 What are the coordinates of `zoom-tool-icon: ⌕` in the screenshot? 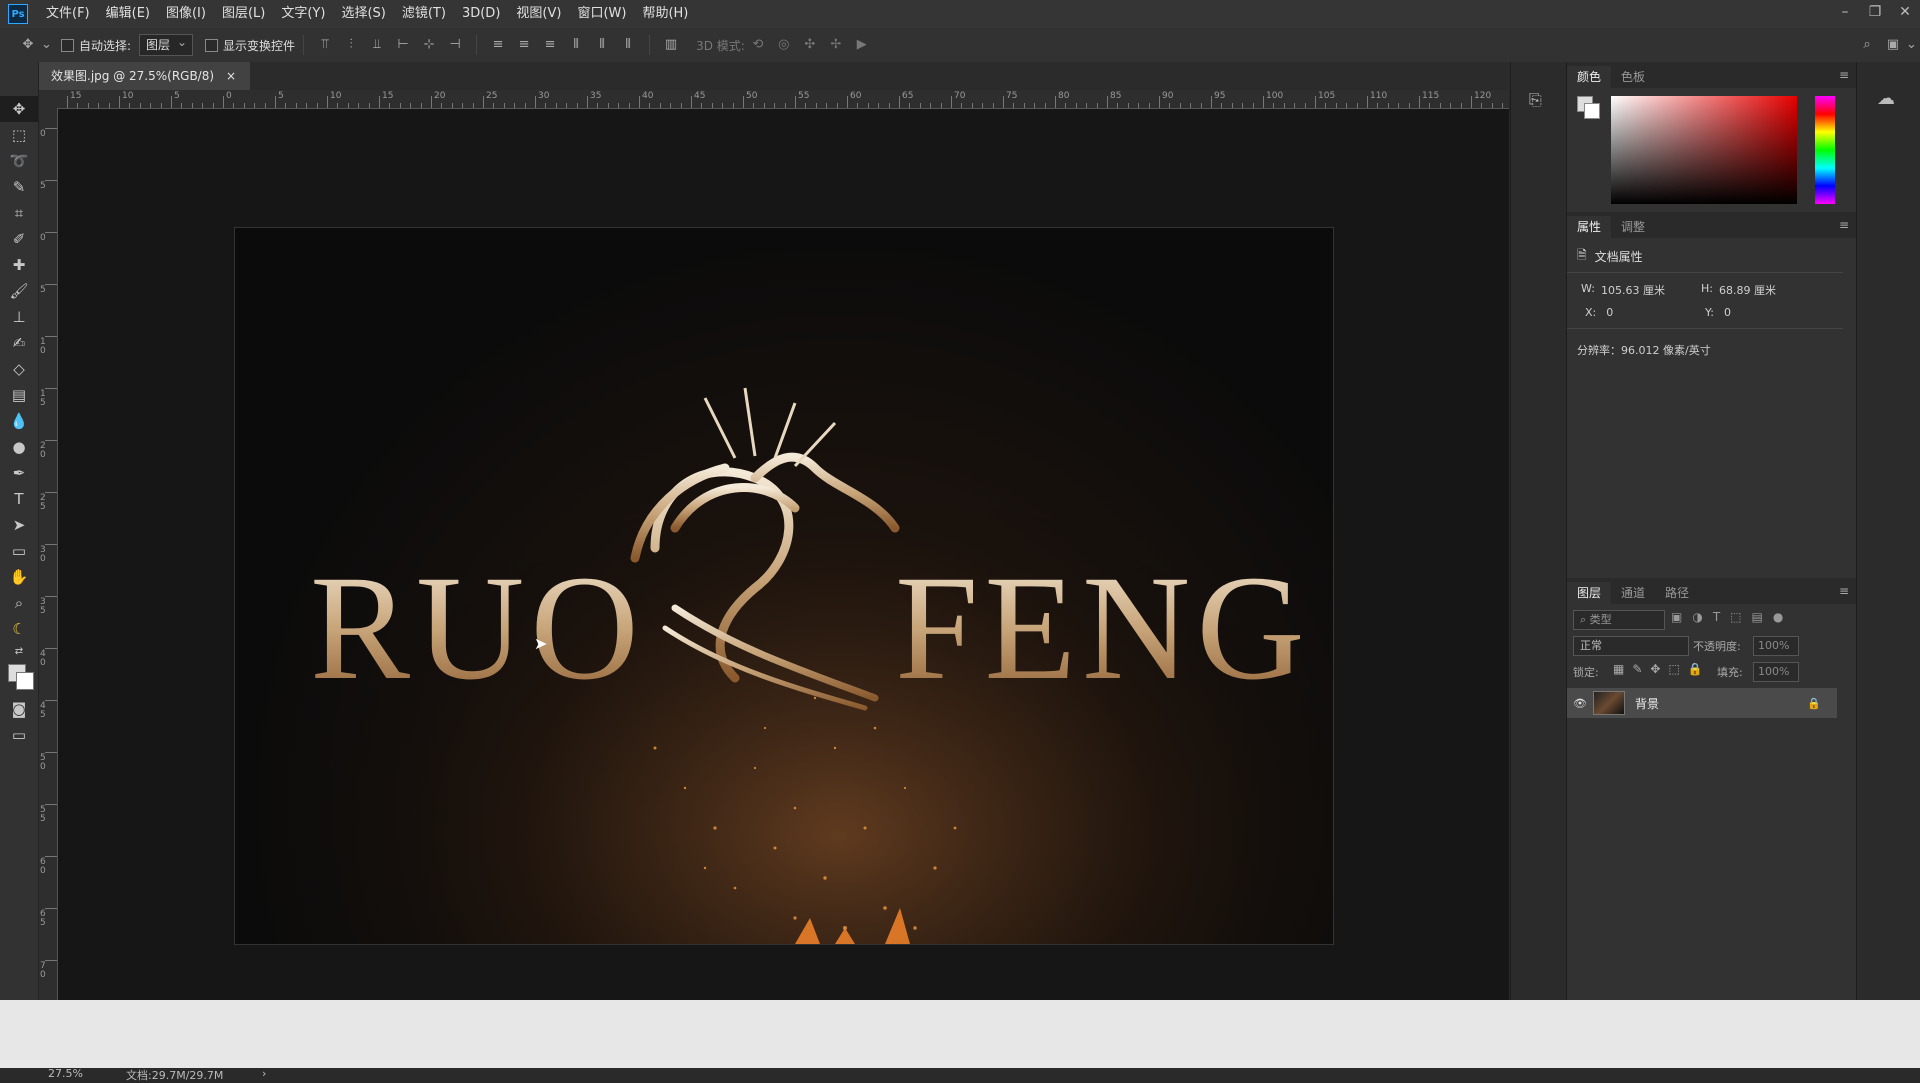 It's located at (19, 603).